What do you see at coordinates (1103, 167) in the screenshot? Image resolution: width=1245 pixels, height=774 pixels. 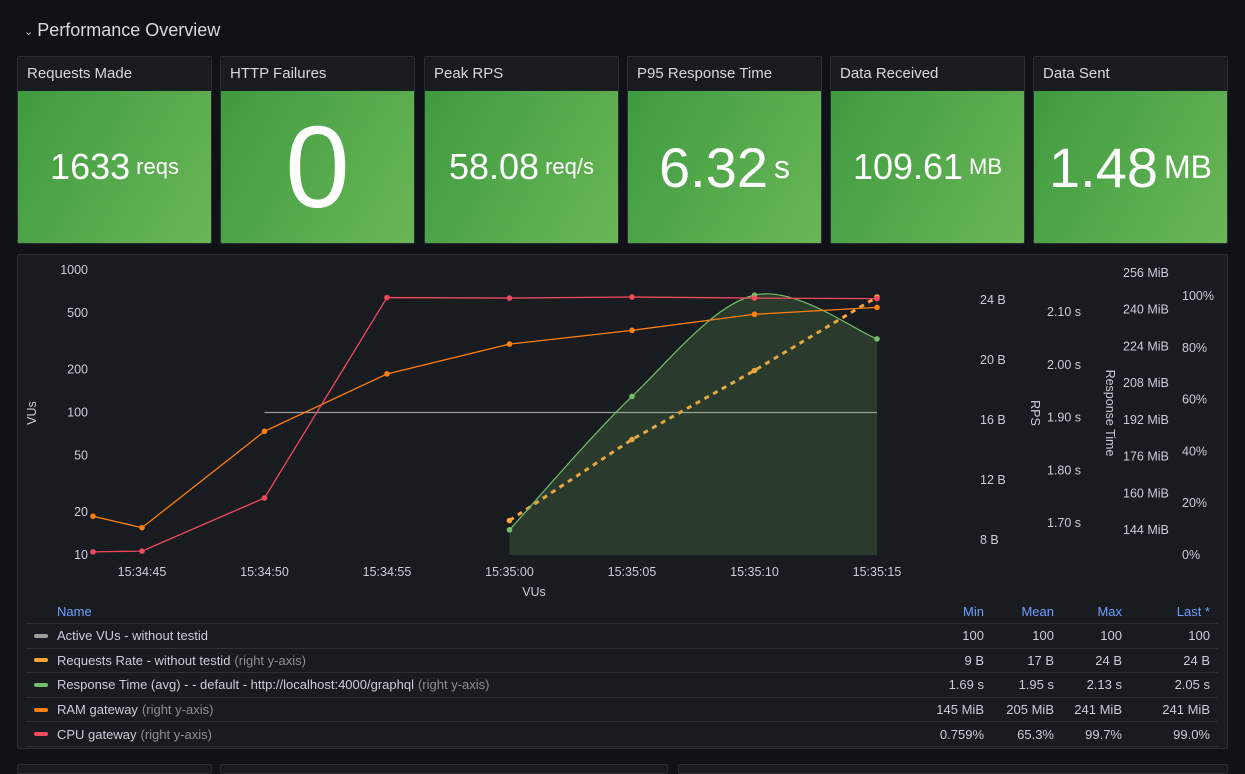 I see `stat-value: 1.48` at bounding box center [1103, 167].